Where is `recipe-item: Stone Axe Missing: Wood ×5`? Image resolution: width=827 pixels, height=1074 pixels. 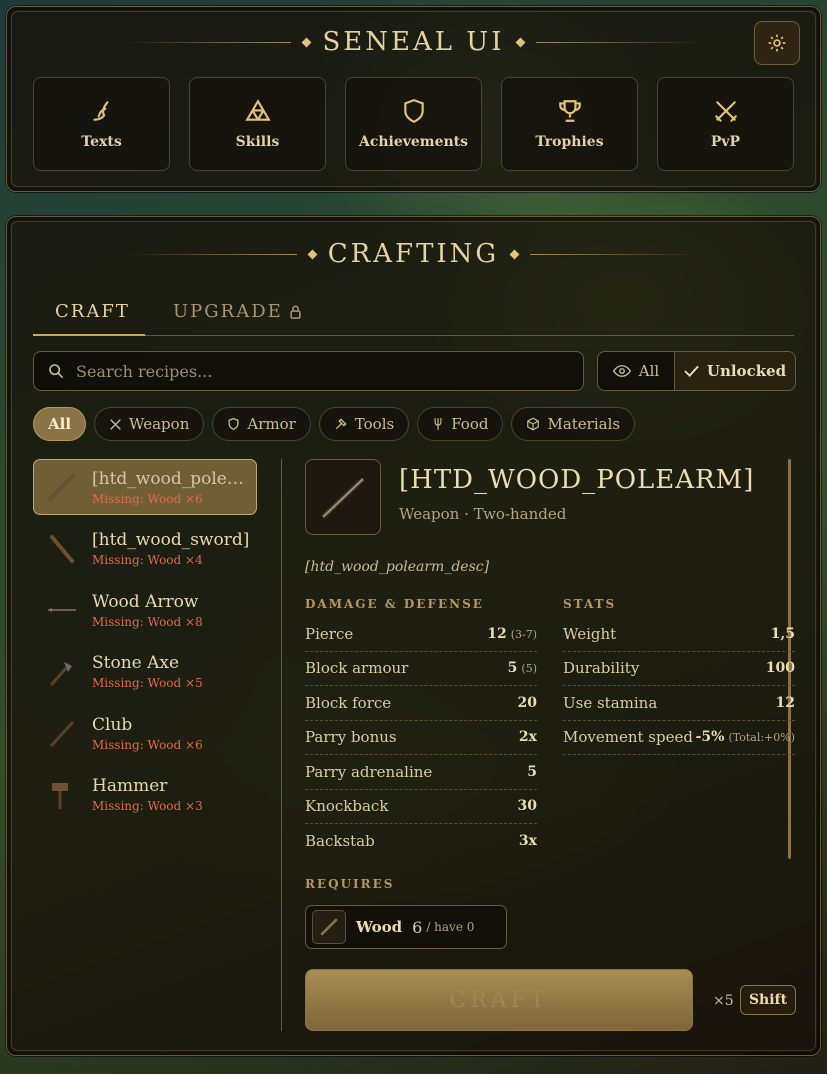
recipe-item: Stone Axe Missing: Wood ×5 is located at coordinates (145, 672).